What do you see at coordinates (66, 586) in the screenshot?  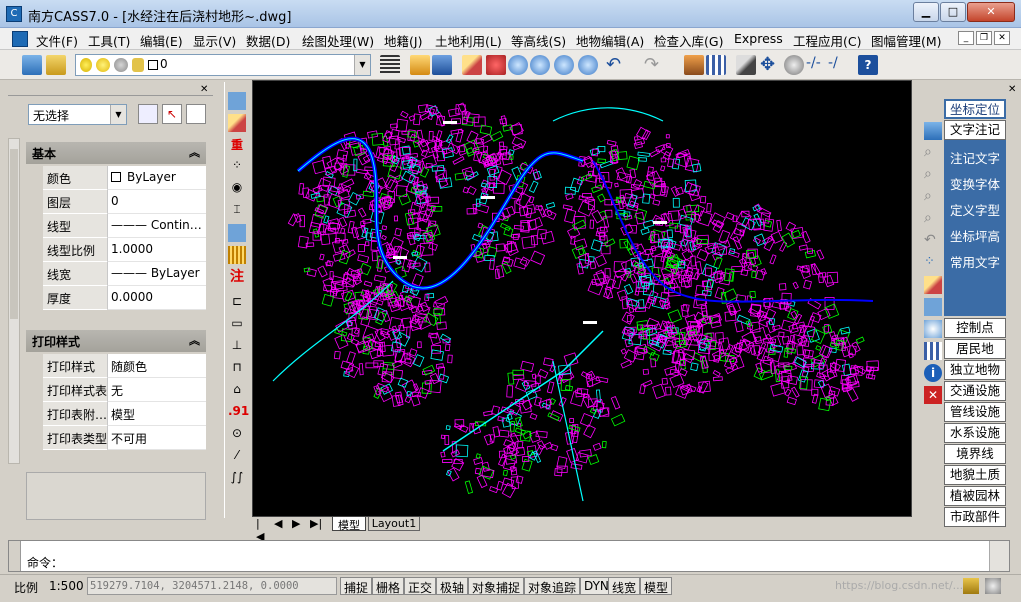 I see `scale-value: 1:500` at bounding box center [66, 586].